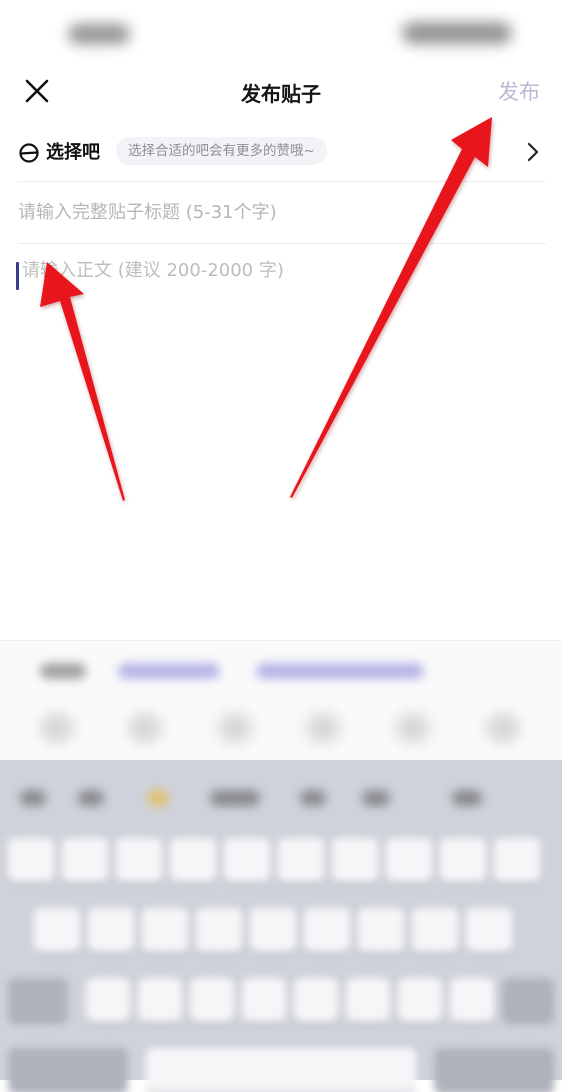  Describe the element at coordinates (17, 276) in the screenshot. I see `text-caret` at that location.